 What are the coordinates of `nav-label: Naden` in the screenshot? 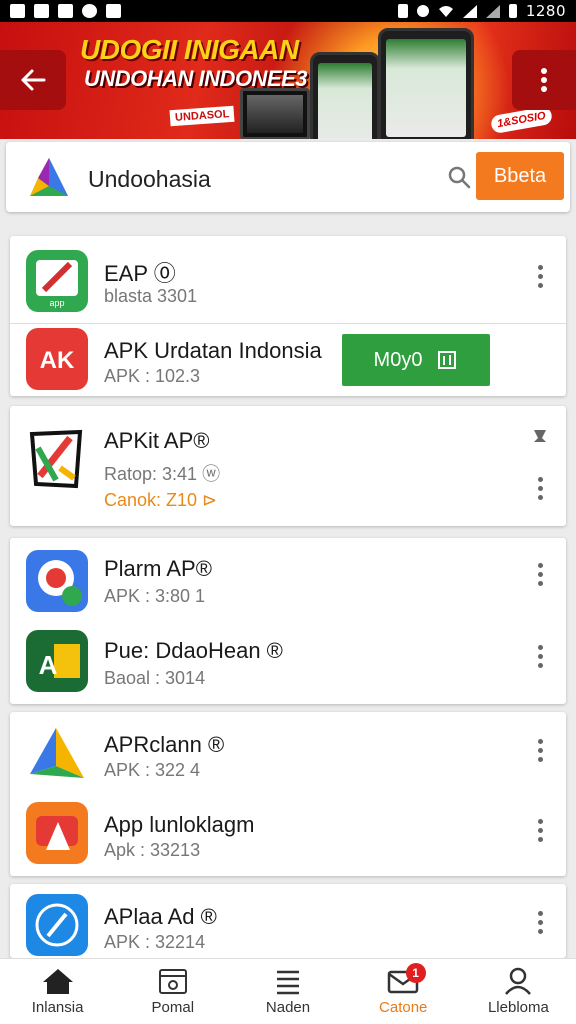 It's located at (288, 1007).